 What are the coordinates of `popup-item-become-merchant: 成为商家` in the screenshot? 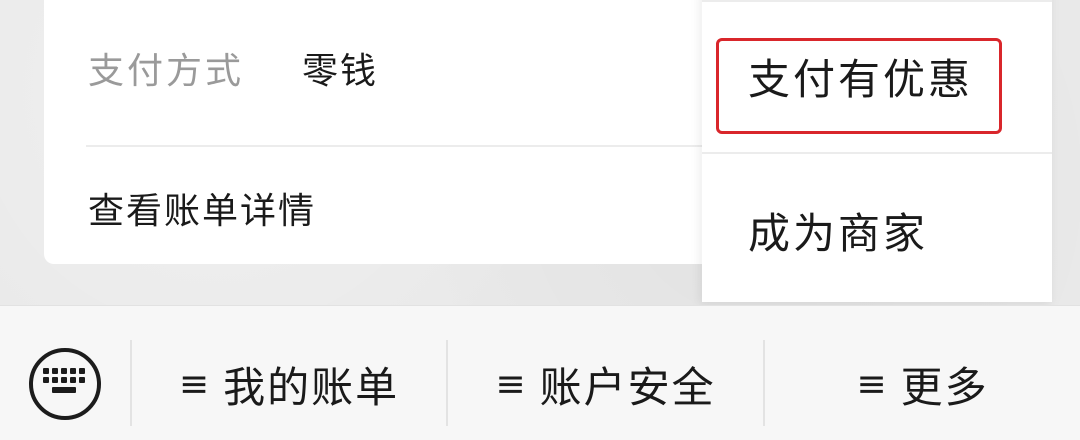 It's located at (838, 230).